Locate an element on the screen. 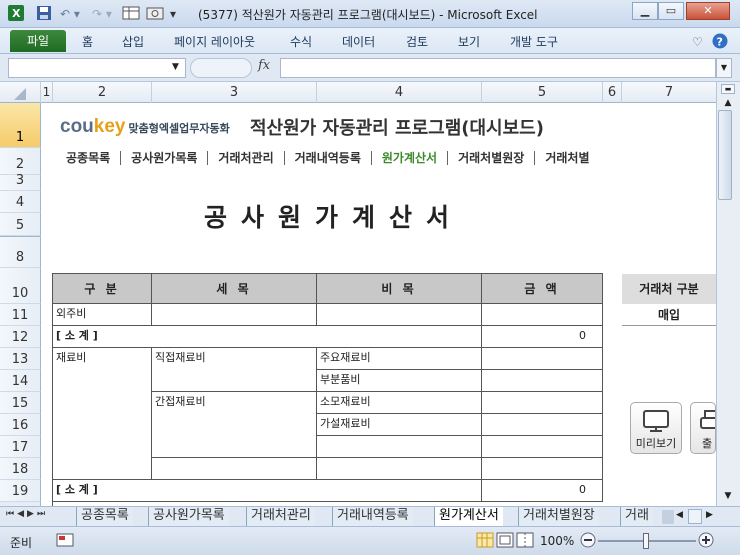  subtotal-amount-1: 0 is located at coordinates (542, 337).